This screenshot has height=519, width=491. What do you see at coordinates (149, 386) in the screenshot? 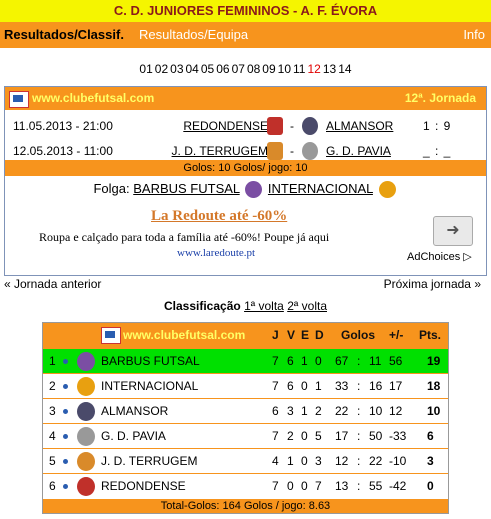
I see `team-name-link: INTERNACIONAL` at bounding box center [149, 386].